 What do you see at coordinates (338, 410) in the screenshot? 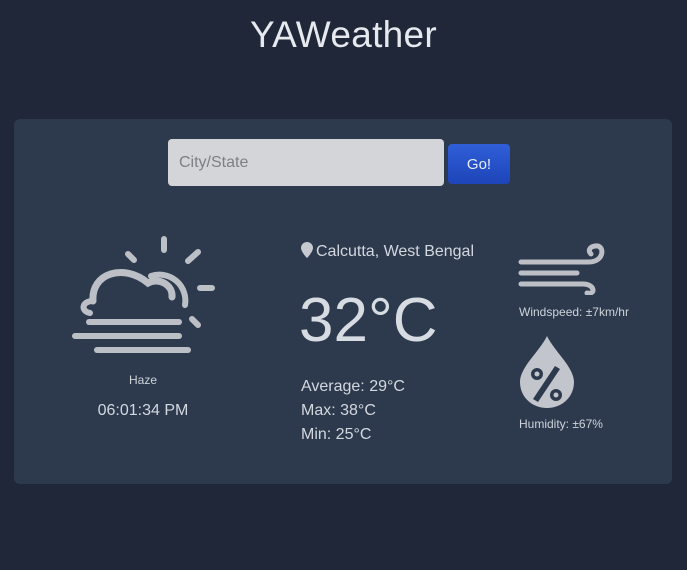
I see `max-temperature: Max: 38°C` at bounding box center [338, 410].